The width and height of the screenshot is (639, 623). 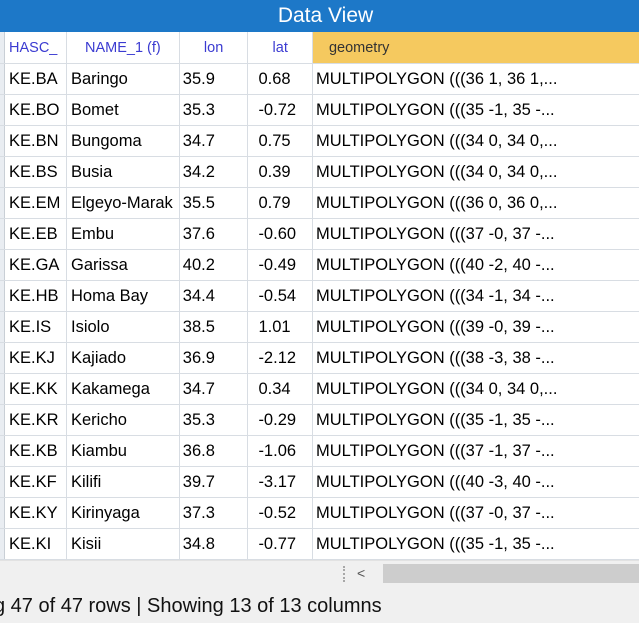 I want to click on cell-hasc: KE.BS, so click(x=35, y=172).